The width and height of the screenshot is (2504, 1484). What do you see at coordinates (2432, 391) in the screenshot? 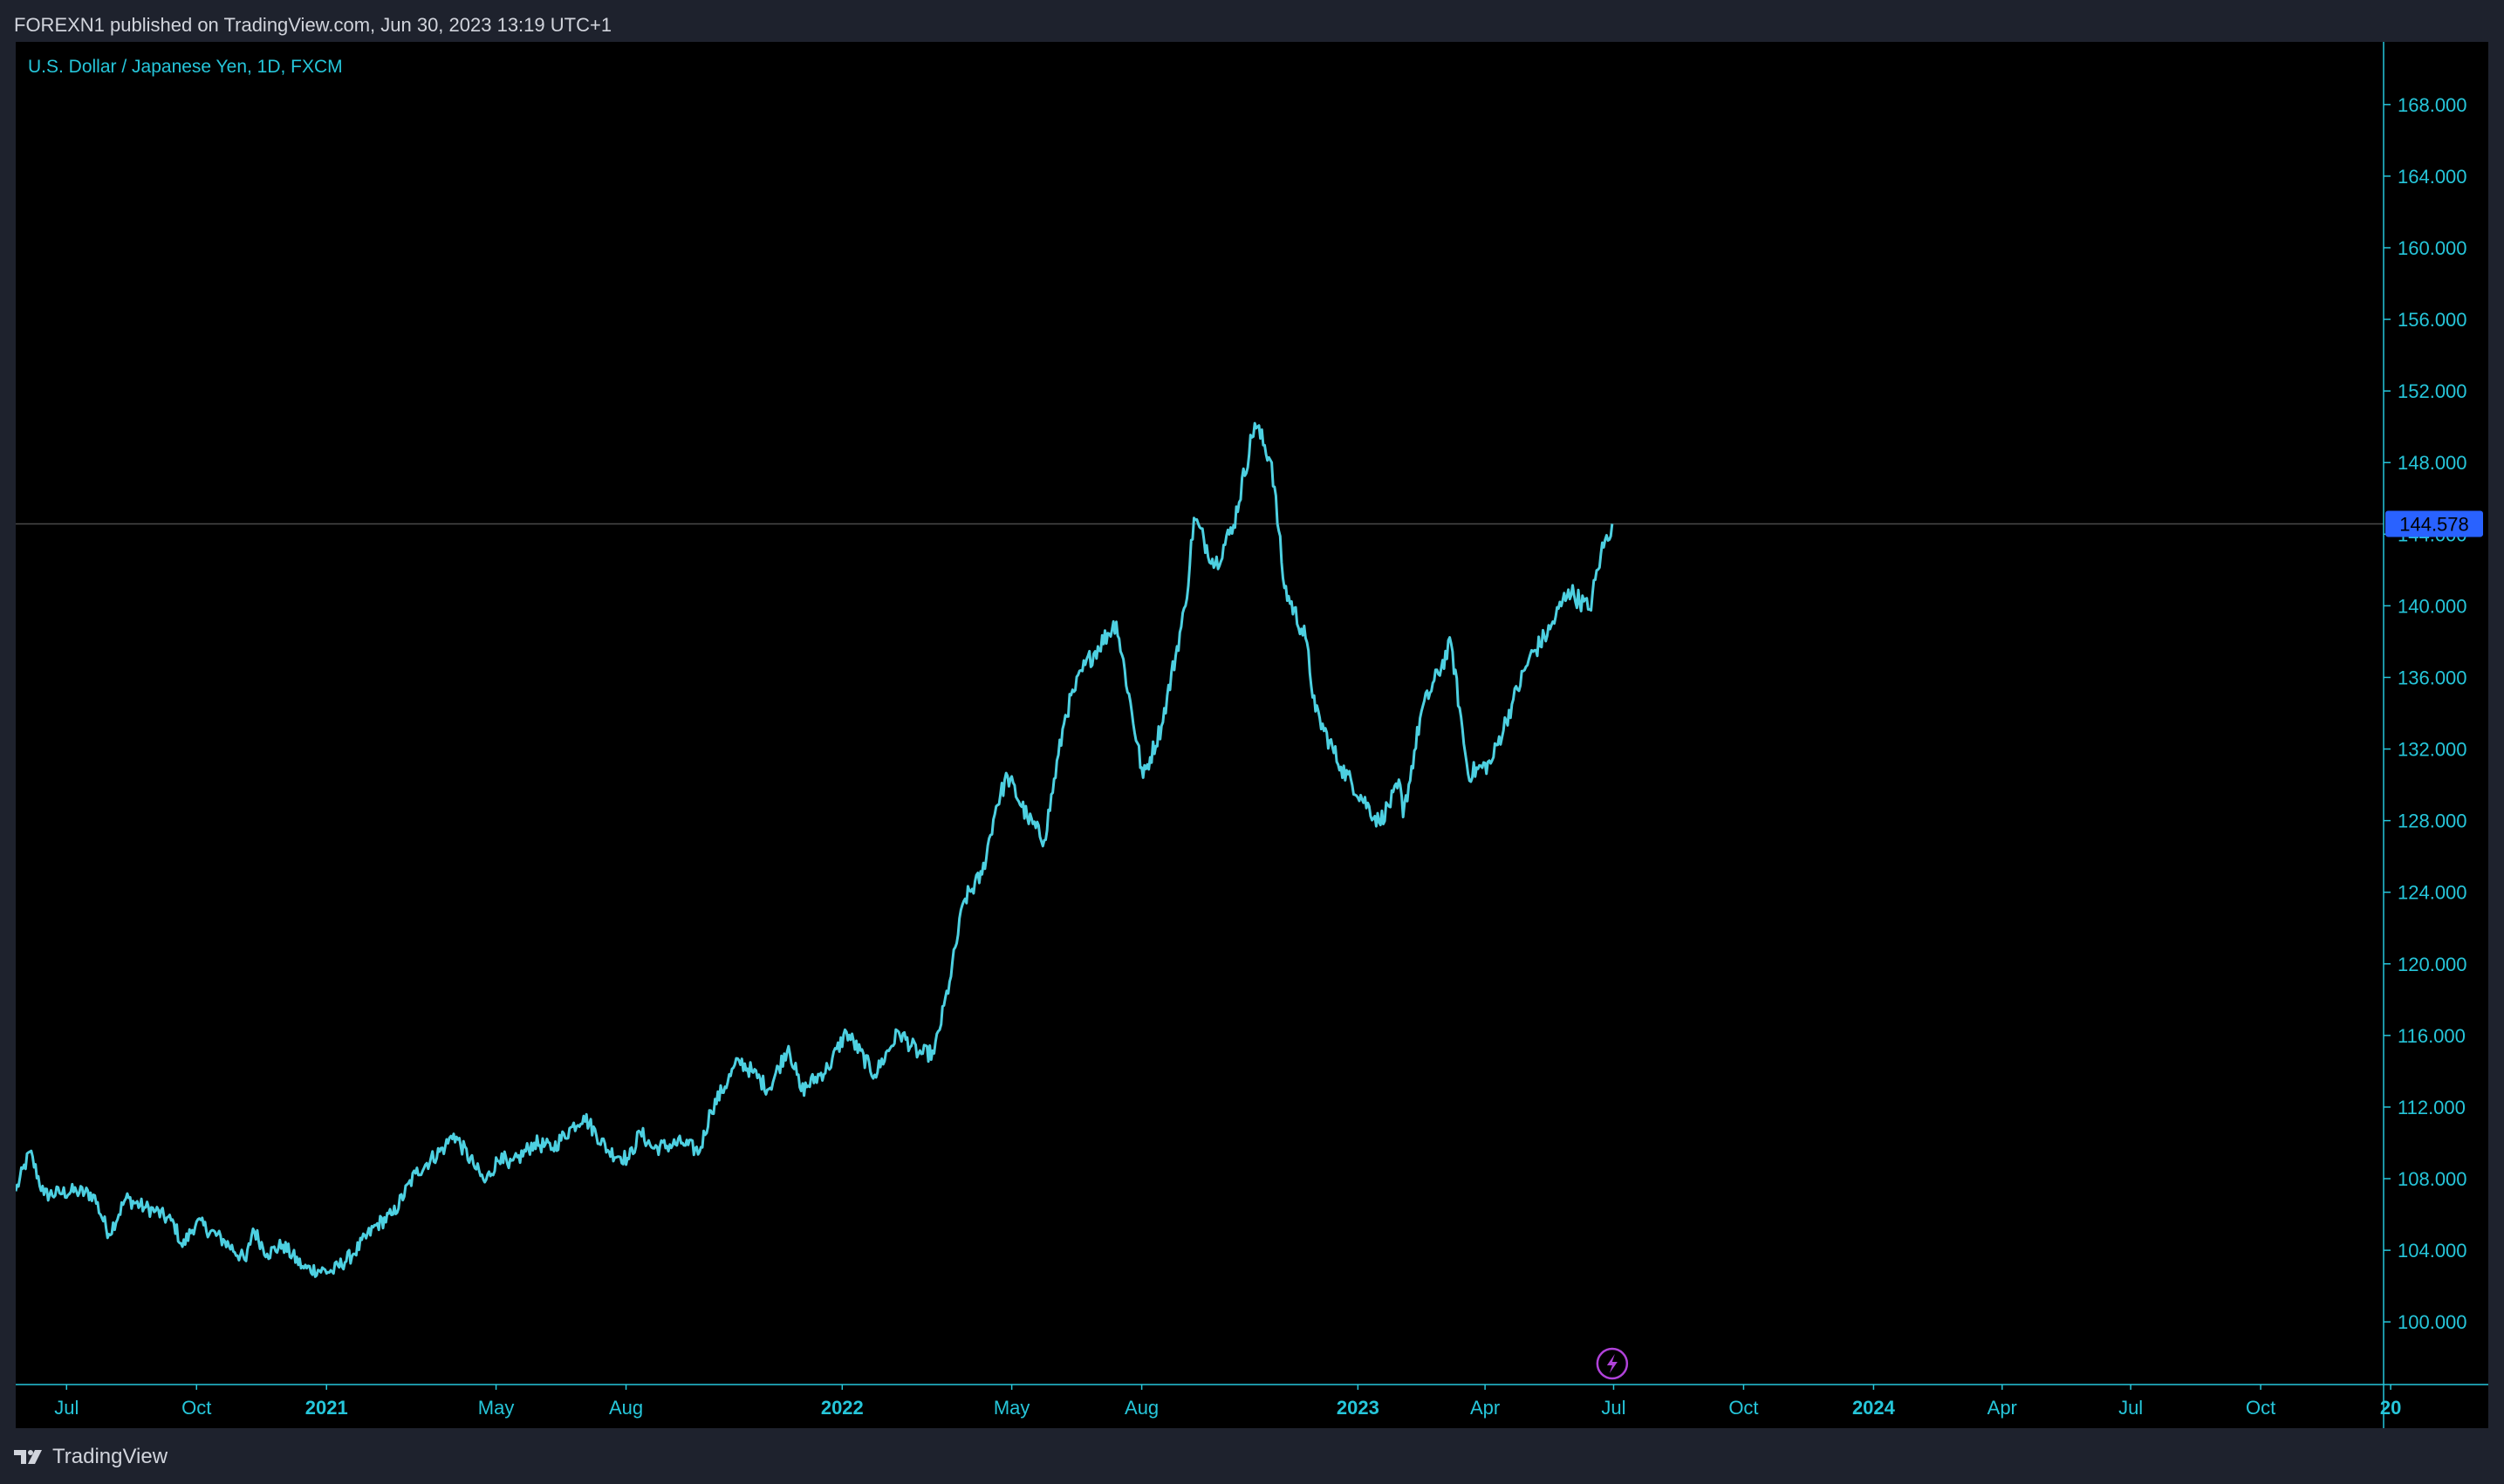
I see `y-tick-label: 152.000` at bounding box center [2432, 391].